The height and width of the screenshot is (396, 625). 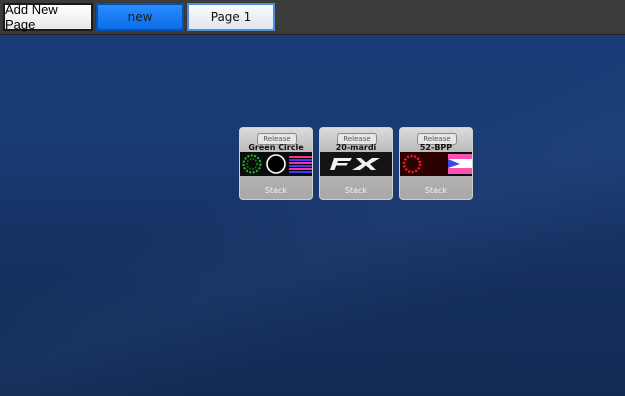 I want to click on clip-card: Release Green Circle Stack, so click(x=276, y=163).